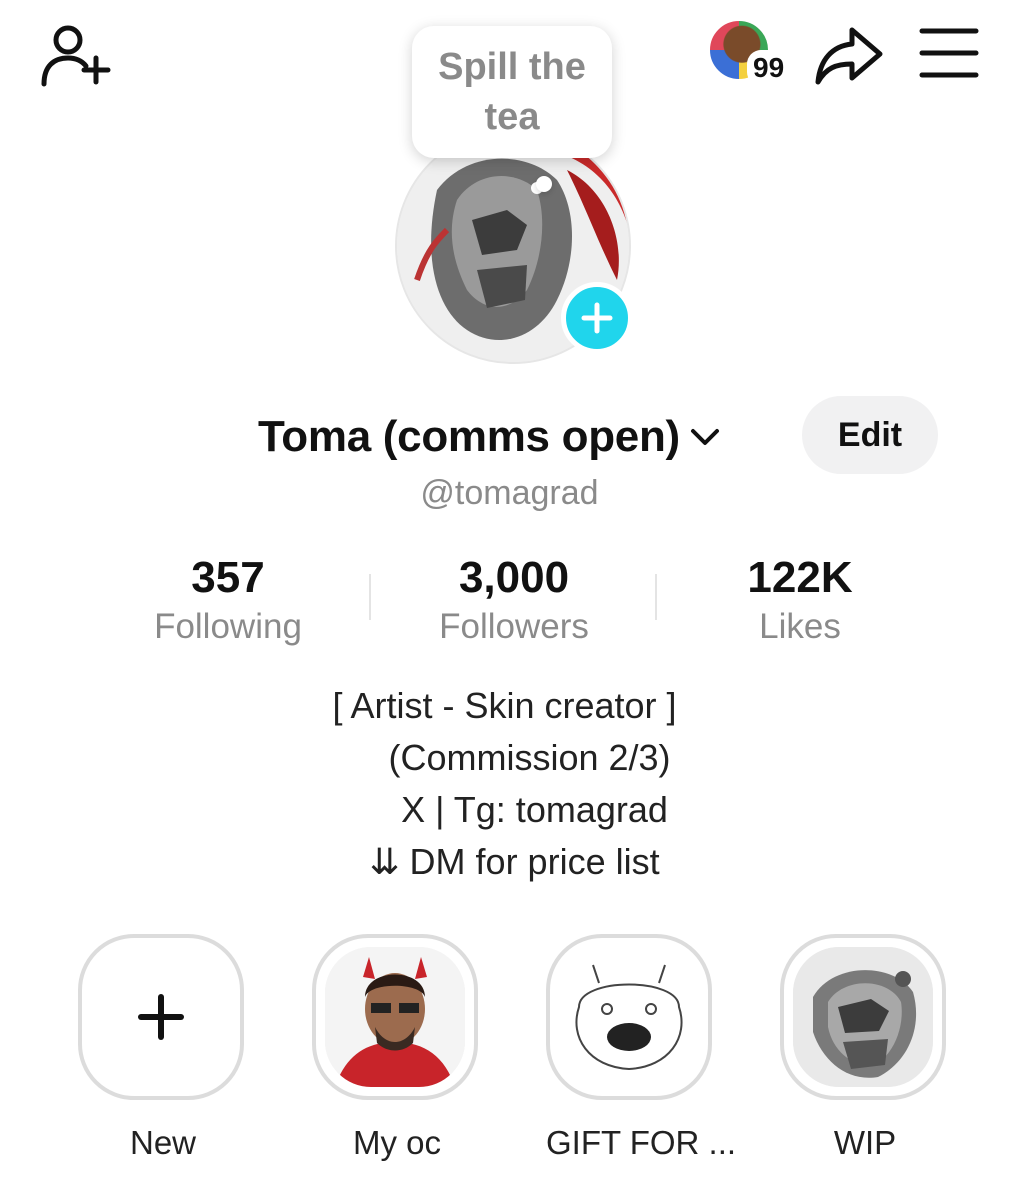  What do you see at coordinates (514, 861) in the screenshot?
I see `bio-line: ⇊ DM for price list` at bounding box center [514, 861].